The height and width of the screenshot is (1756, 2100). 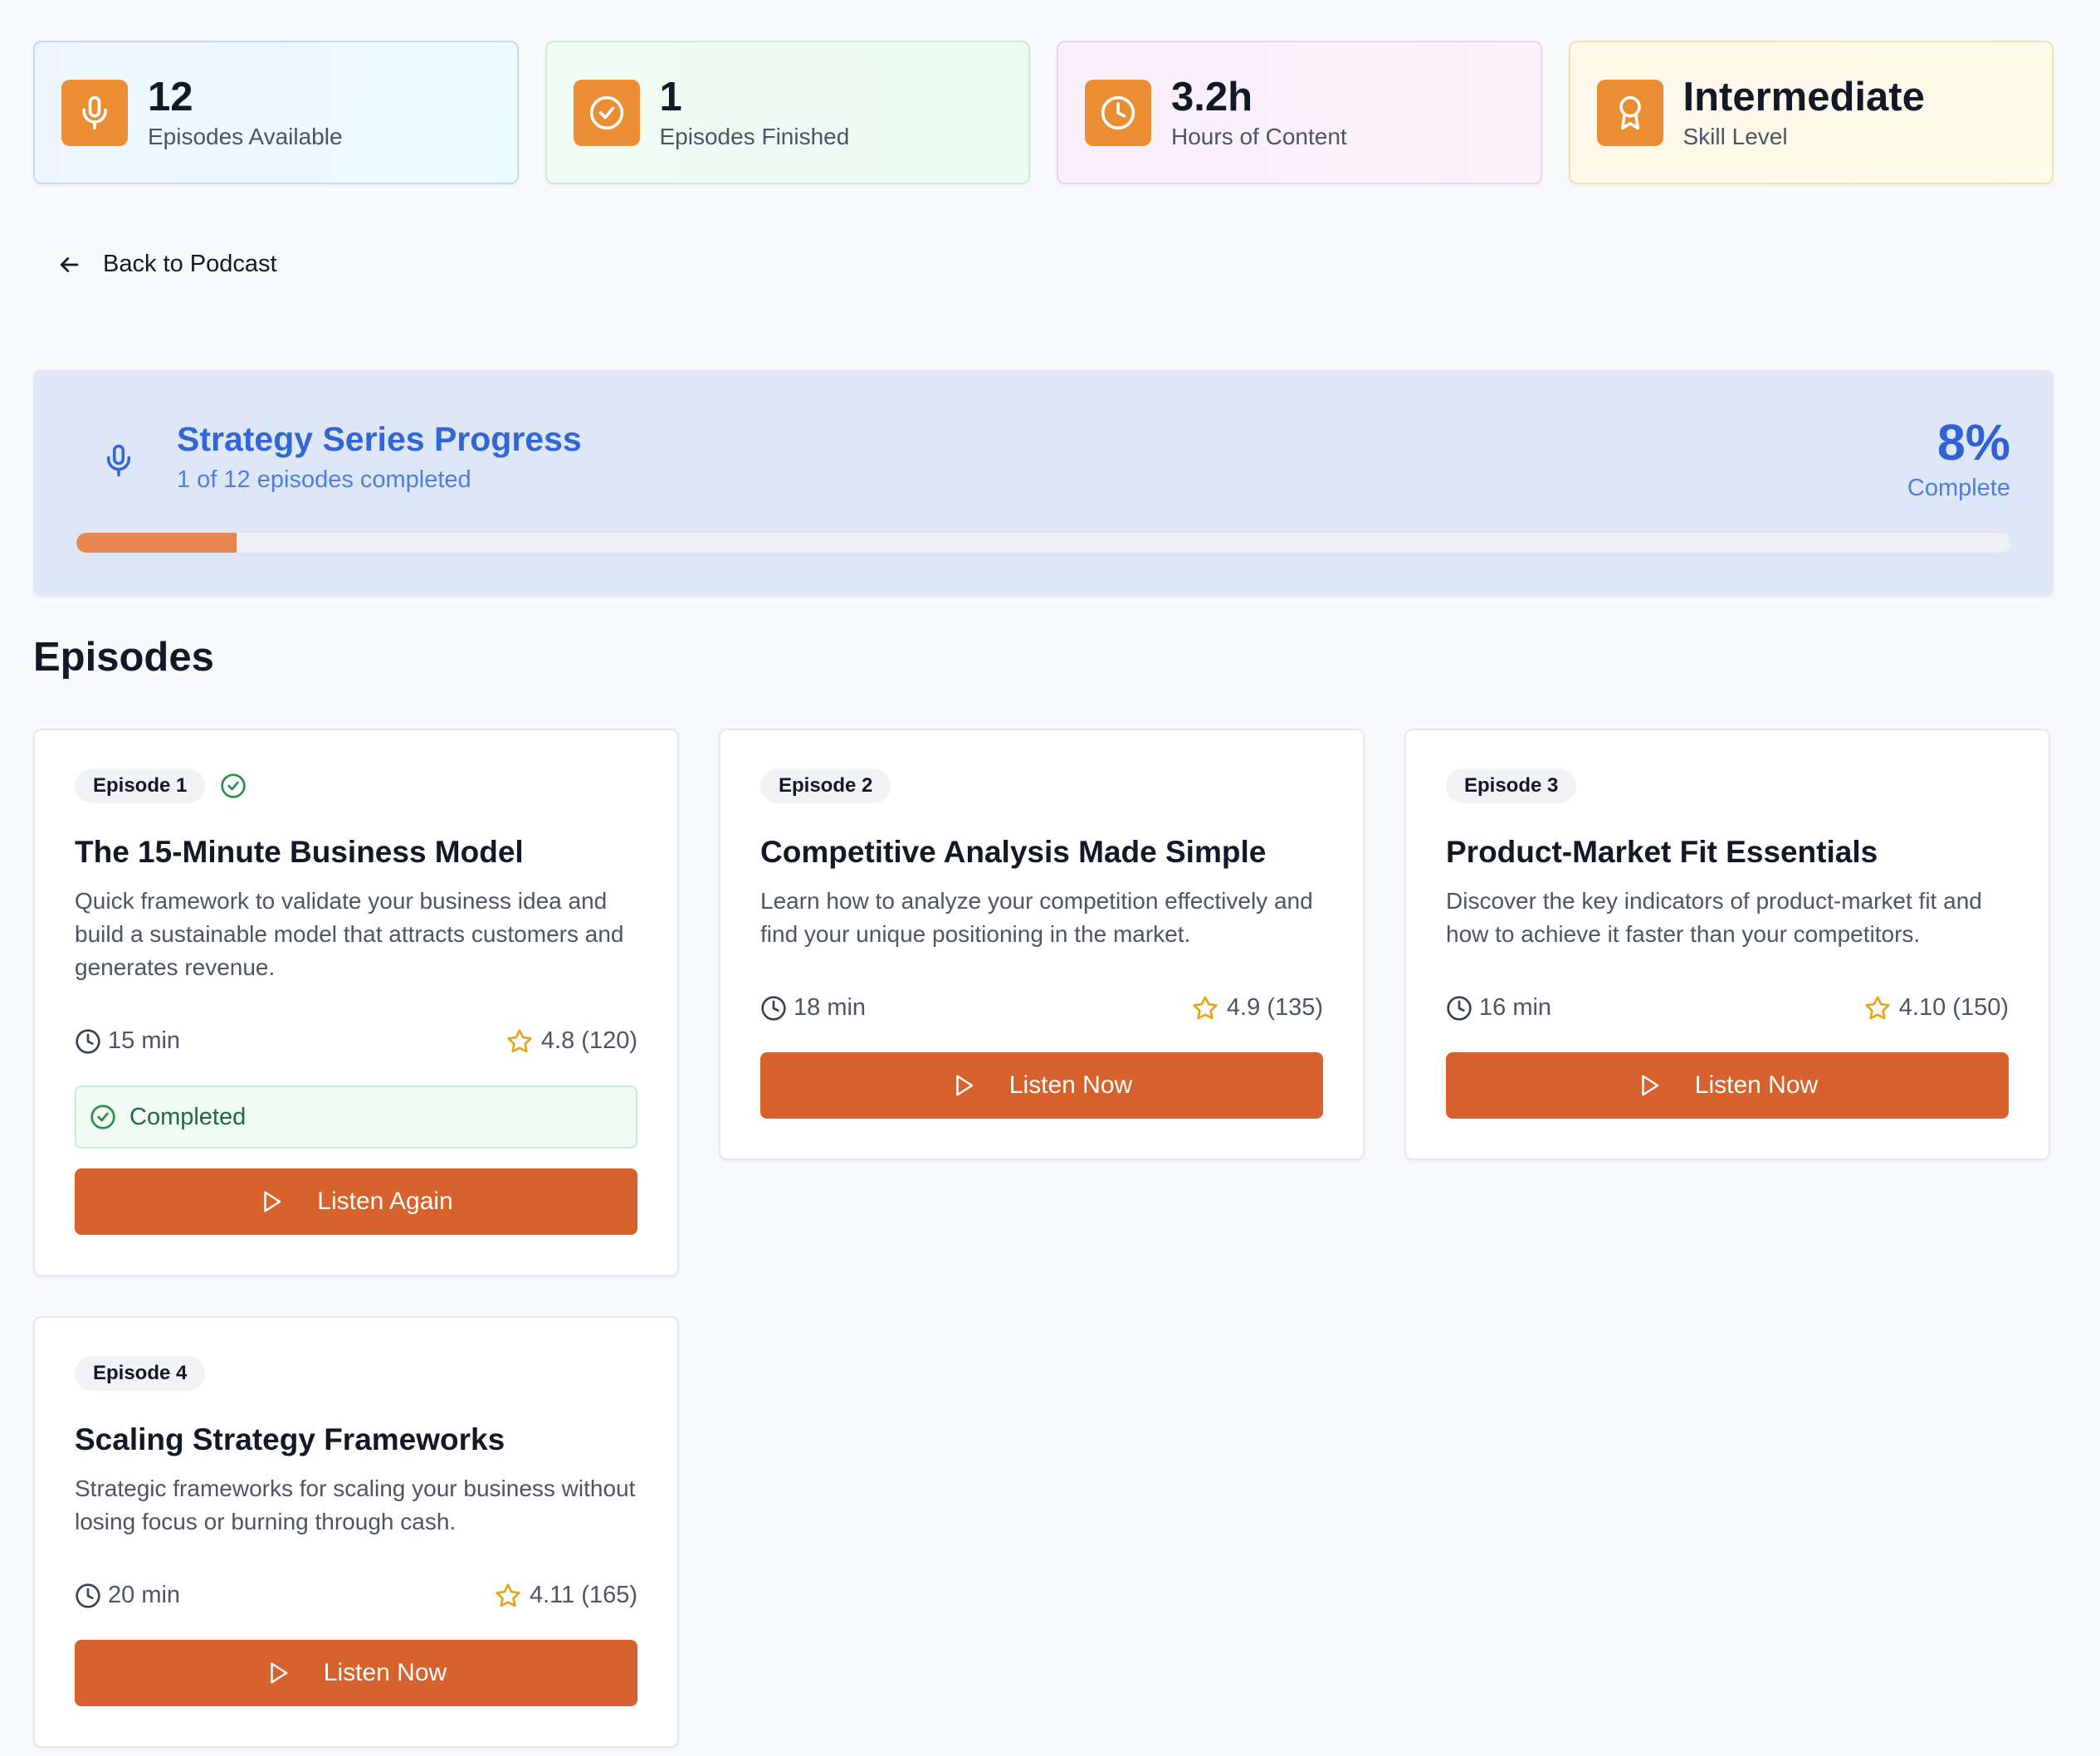 I want to click on completed-status: Completed, so click(x=356, y=1117).